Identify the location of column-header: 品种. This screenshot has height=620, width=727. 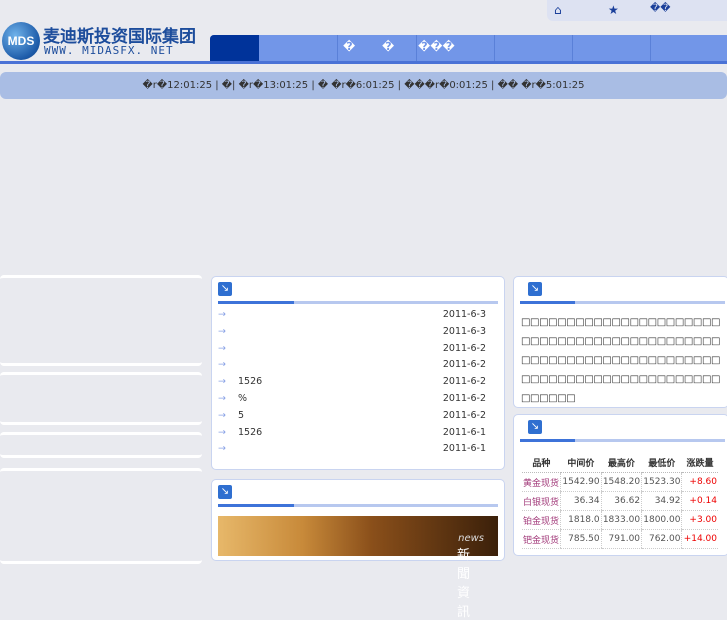
(541, 462).